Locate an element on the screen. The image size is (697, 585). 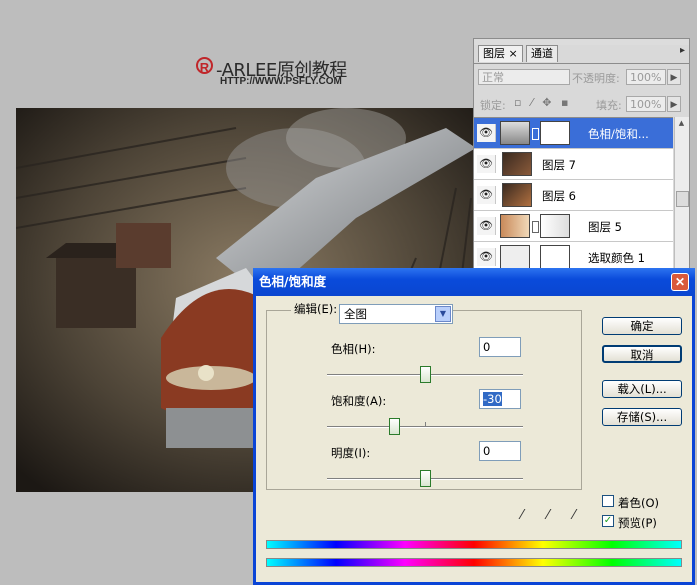
edit-select: 全图 ▼ is located at coordinates (396, 314).